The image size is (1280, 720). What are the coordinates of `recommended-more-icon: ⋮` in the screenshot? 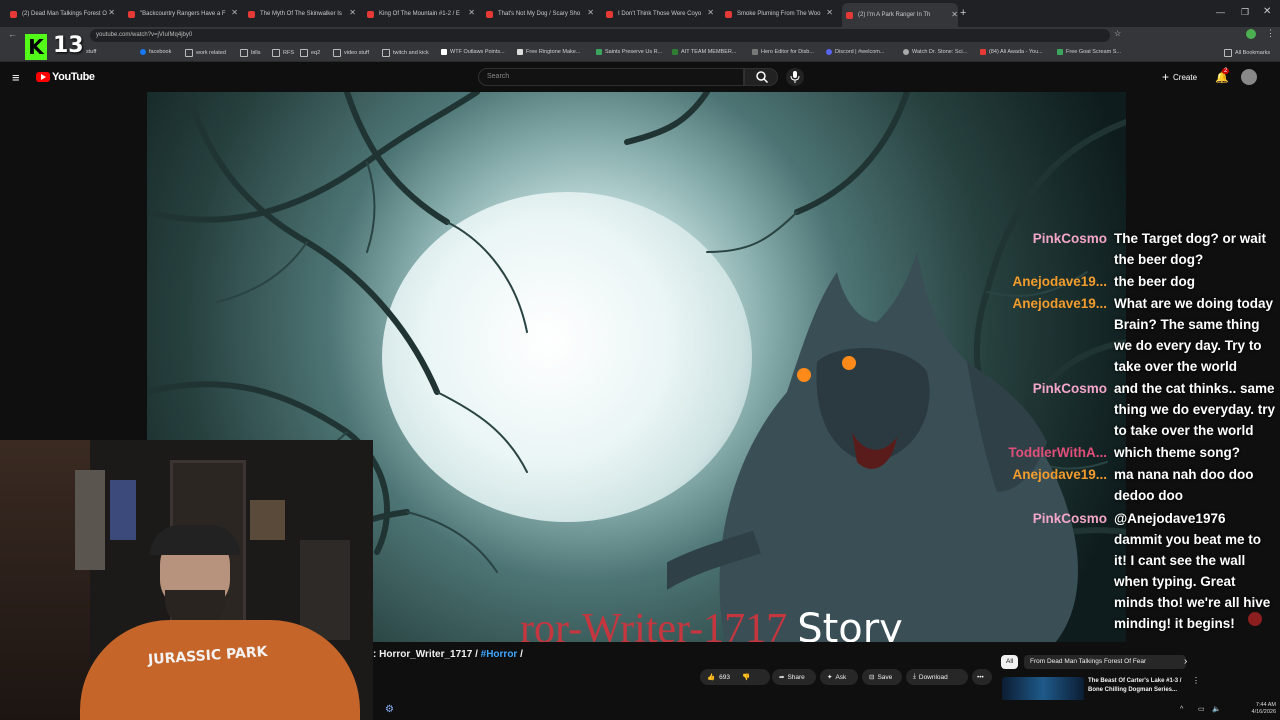 It's located at (1196, 680).